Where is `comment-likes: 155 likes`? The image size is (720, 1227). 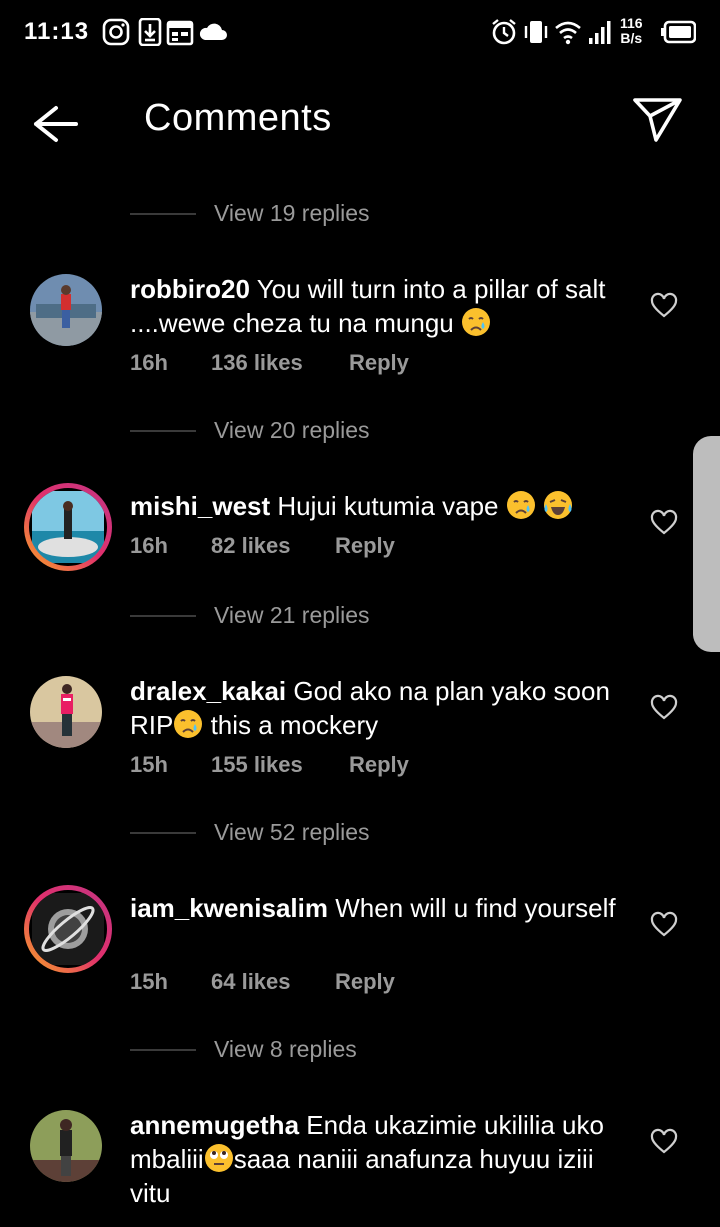
comment-likes: 155 likes is located at coordinates (257, 765).